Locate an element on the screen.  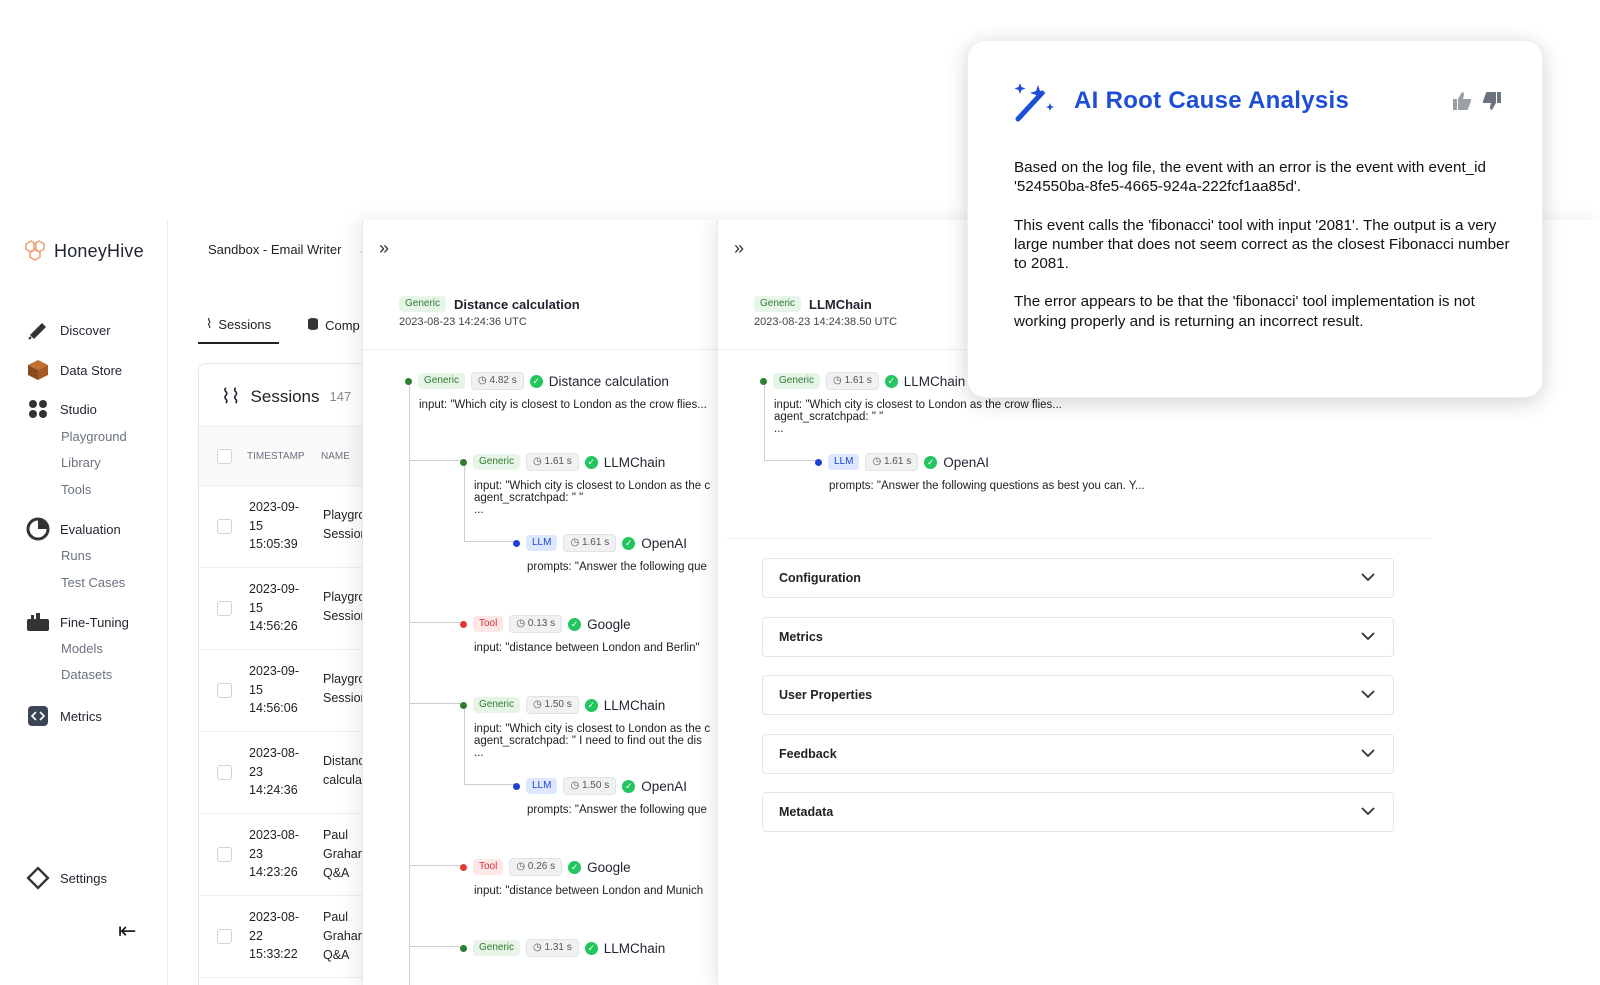
node-status-dot is located at coordinates (463, 624).